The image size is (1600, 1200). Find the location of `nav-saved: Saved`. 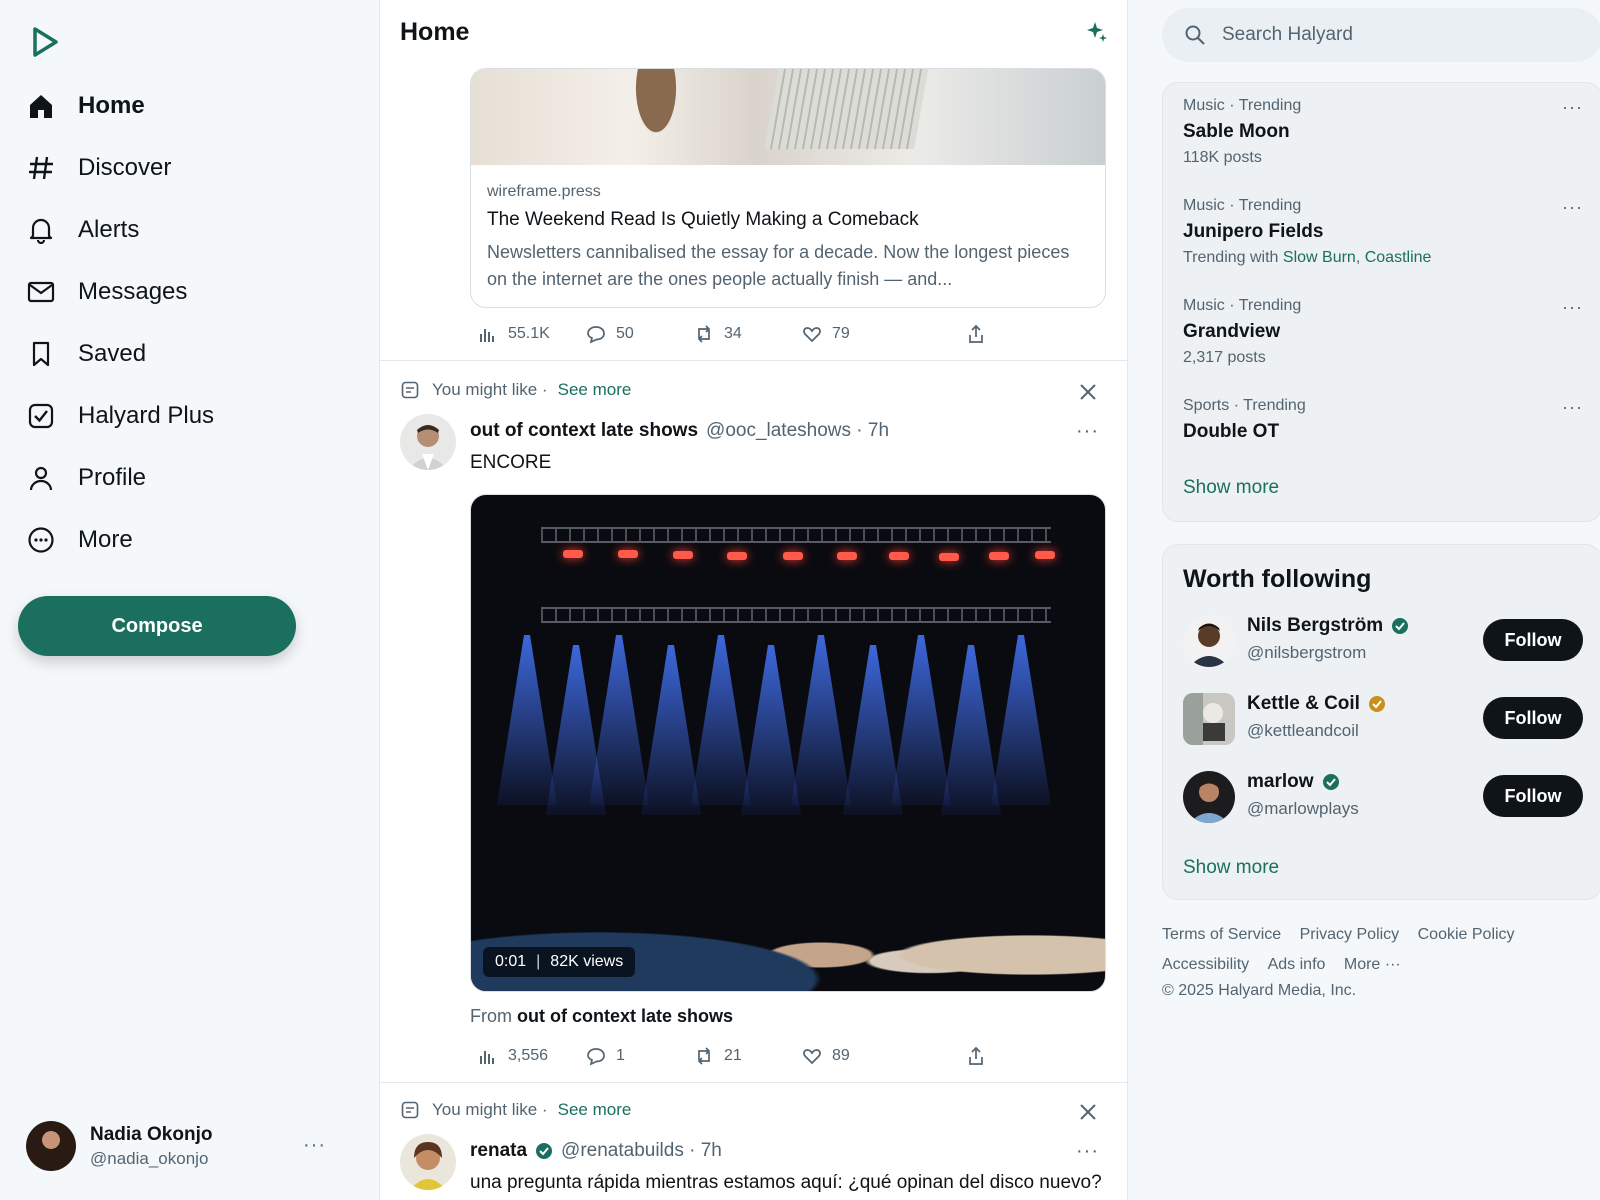

nav-saved: Saved is located at coordinates (86, 354).